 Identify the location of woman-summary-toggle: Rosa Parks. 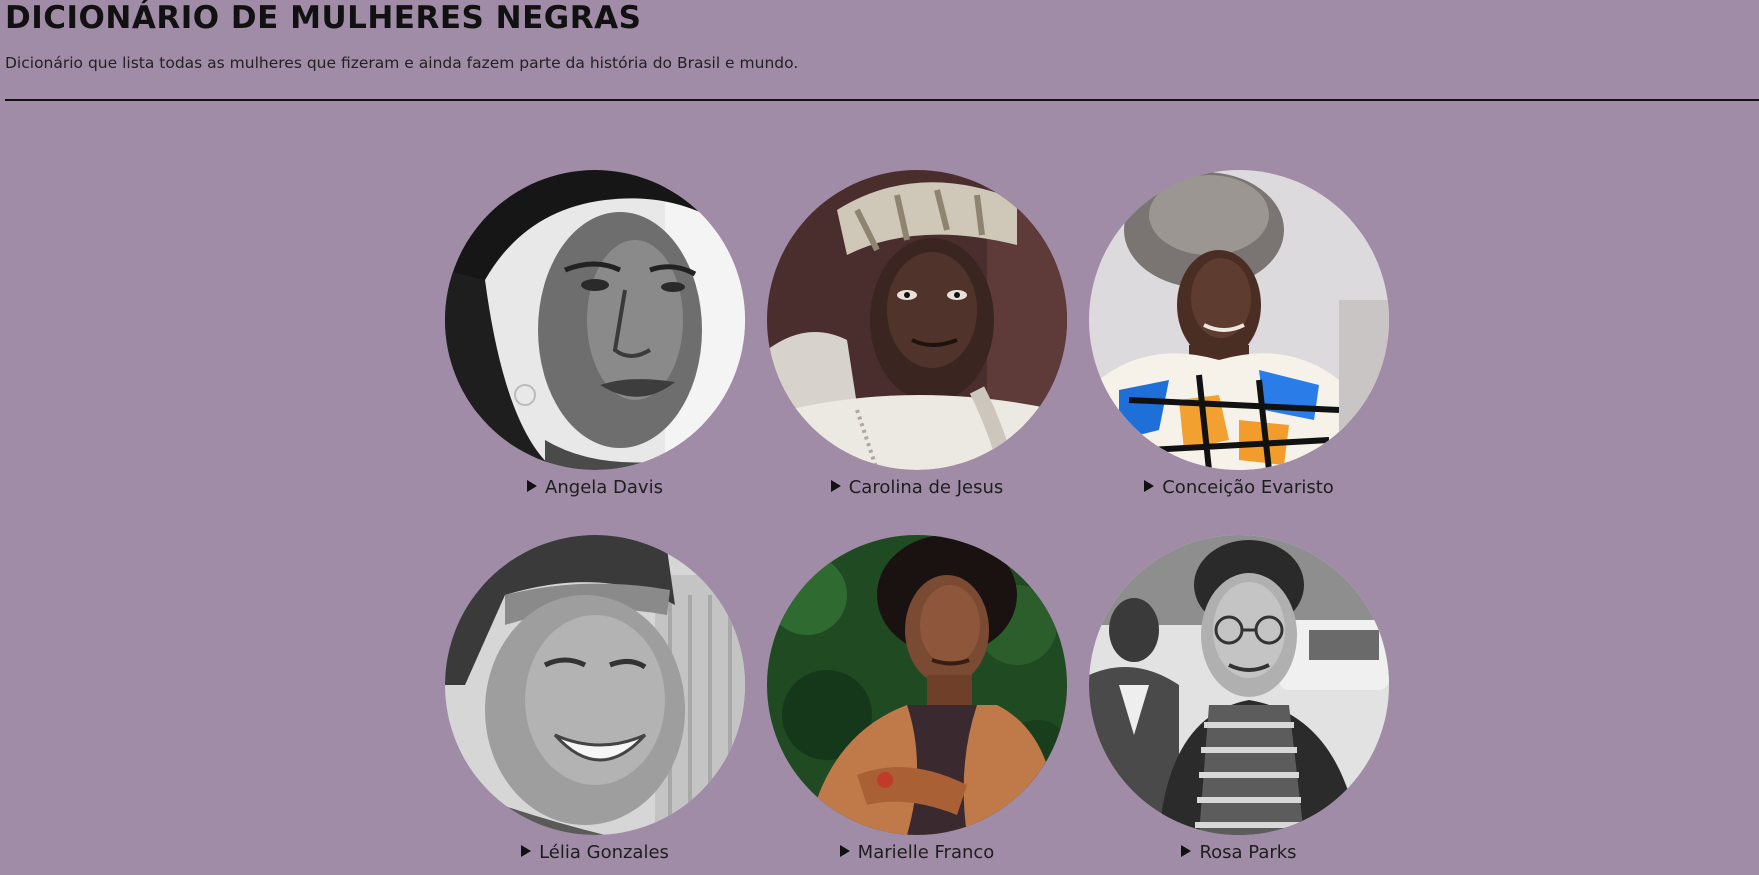
(1239, 852).